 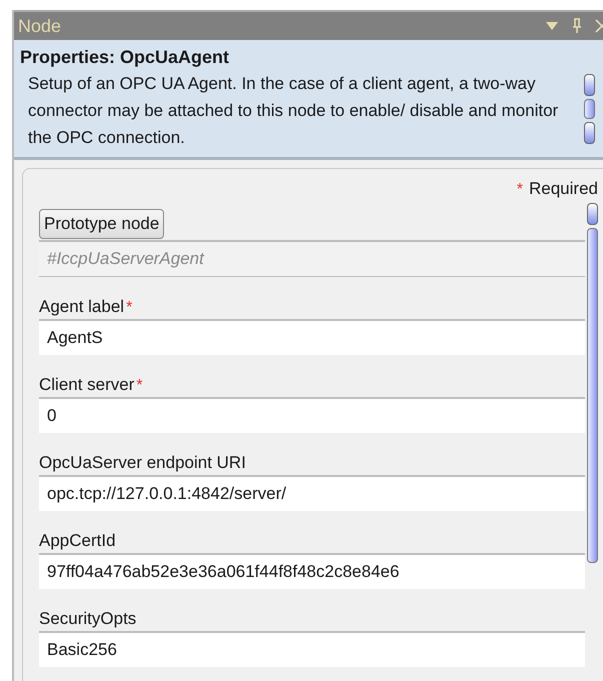 What do you see at coordinates (142, 463) in the screenshot?
I see `field-label: OpcUaServer endpoint URI` at bounding box center [142, 463].